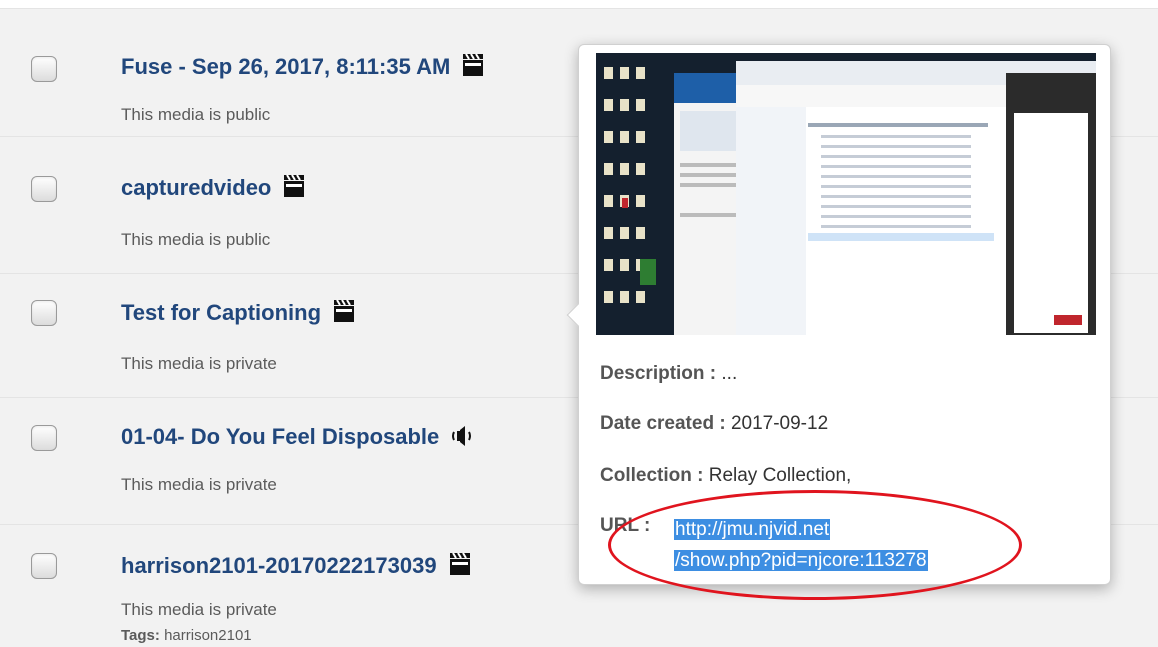 This screenshot has height=647, width=1158. What do you see at coordinates (801, 560) in the screenshot?
I see `url-line-2: /show.php?pid=njcore:113278` at bounding box center [801, 560].